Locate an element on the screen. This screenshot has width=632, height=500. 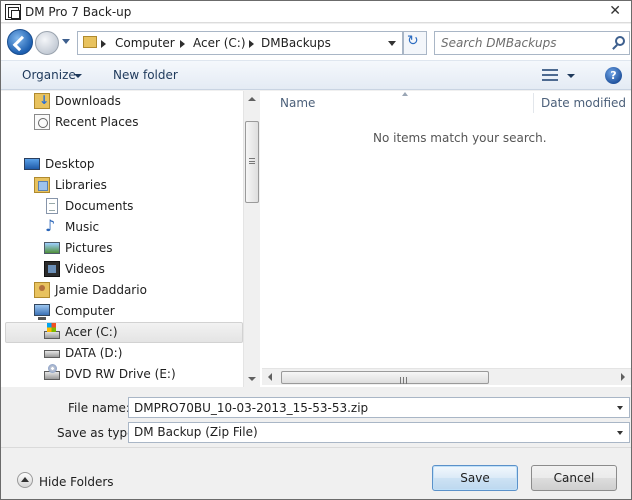
column-divider is located at coordinates (533, 103).